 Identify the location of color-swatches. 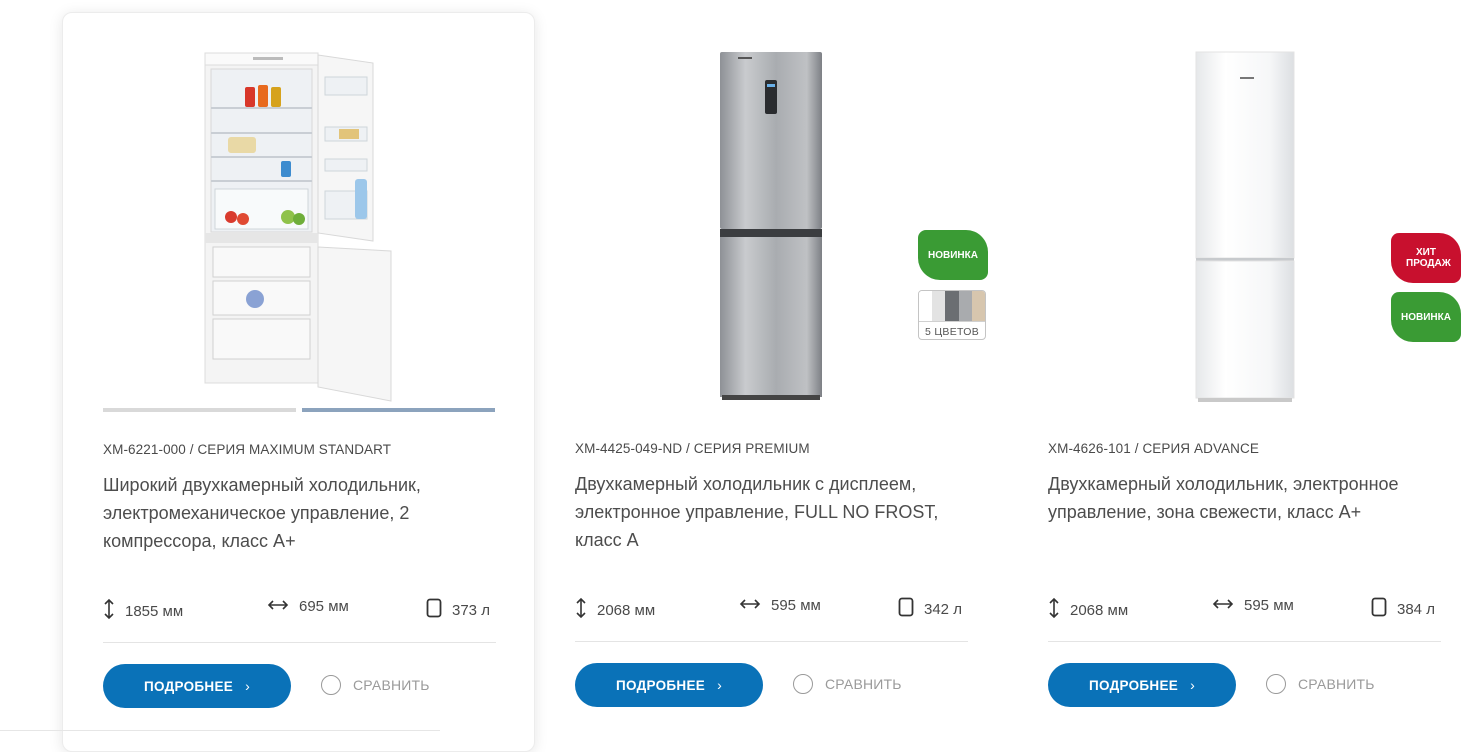
(952, 306).